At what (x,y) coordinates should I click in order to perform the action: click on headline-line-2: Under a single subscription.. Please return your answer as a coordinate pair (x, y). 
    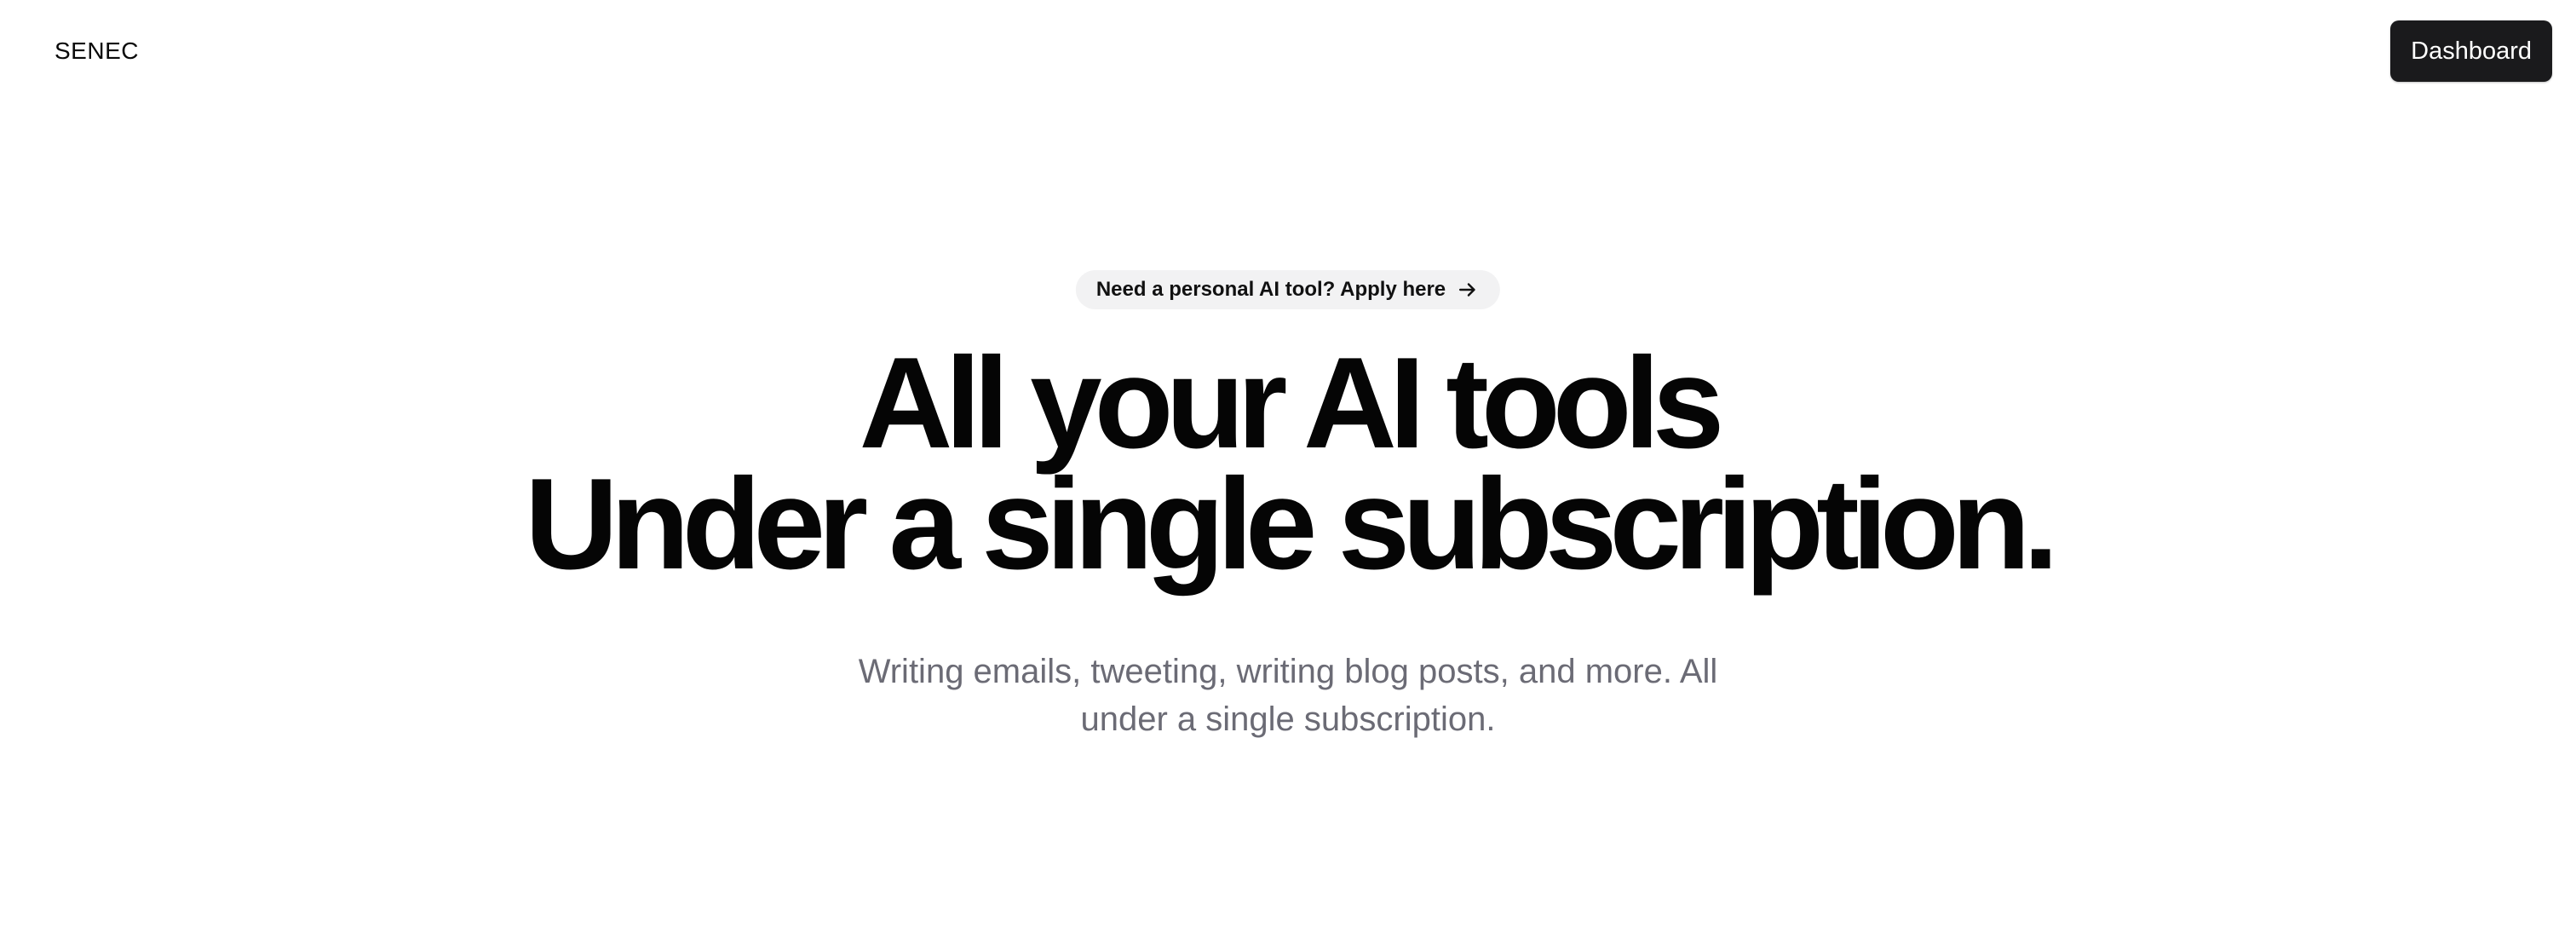
    Looking at the image, I should click on (1292, 524).